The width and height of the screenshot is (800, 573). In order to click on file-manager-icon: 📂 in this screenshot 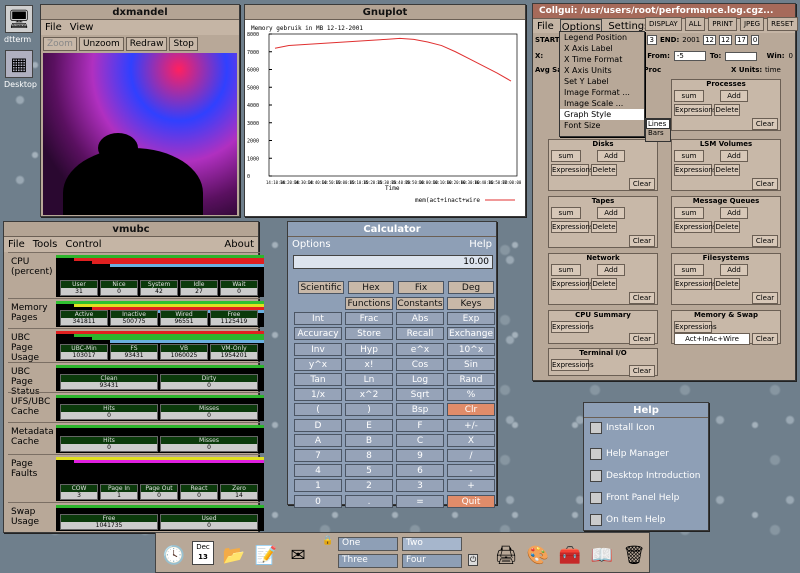, I will do `click(234, 555)`.